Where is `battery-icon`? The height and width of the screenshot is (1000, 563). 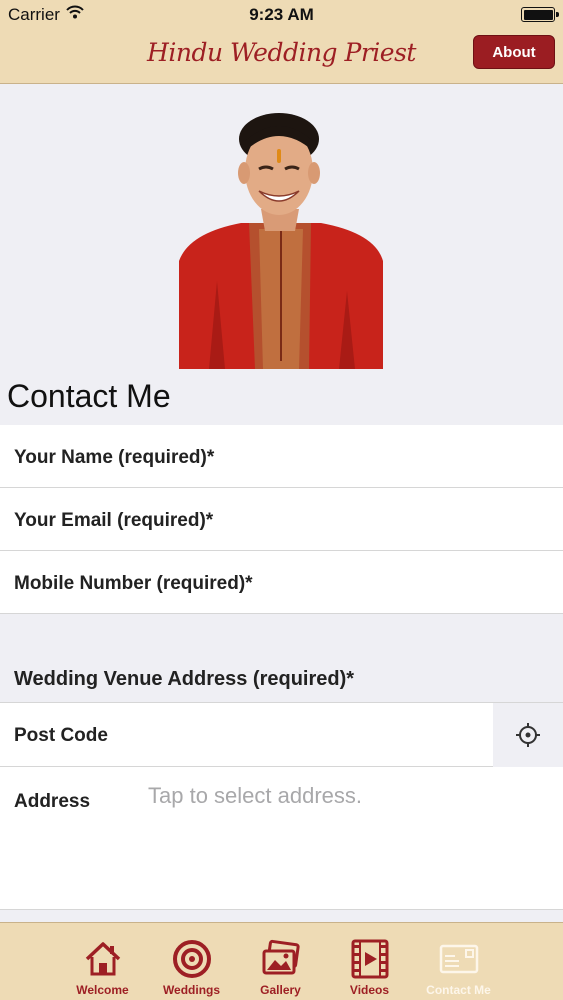
battery-icon is located at coordinates (540, 14).